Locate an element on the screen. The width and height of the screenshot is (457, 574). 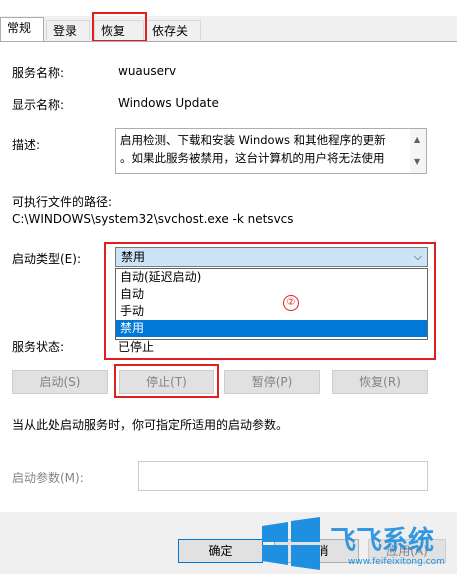
service-name-label: 服务名称: is located at coordinates (38, 73).